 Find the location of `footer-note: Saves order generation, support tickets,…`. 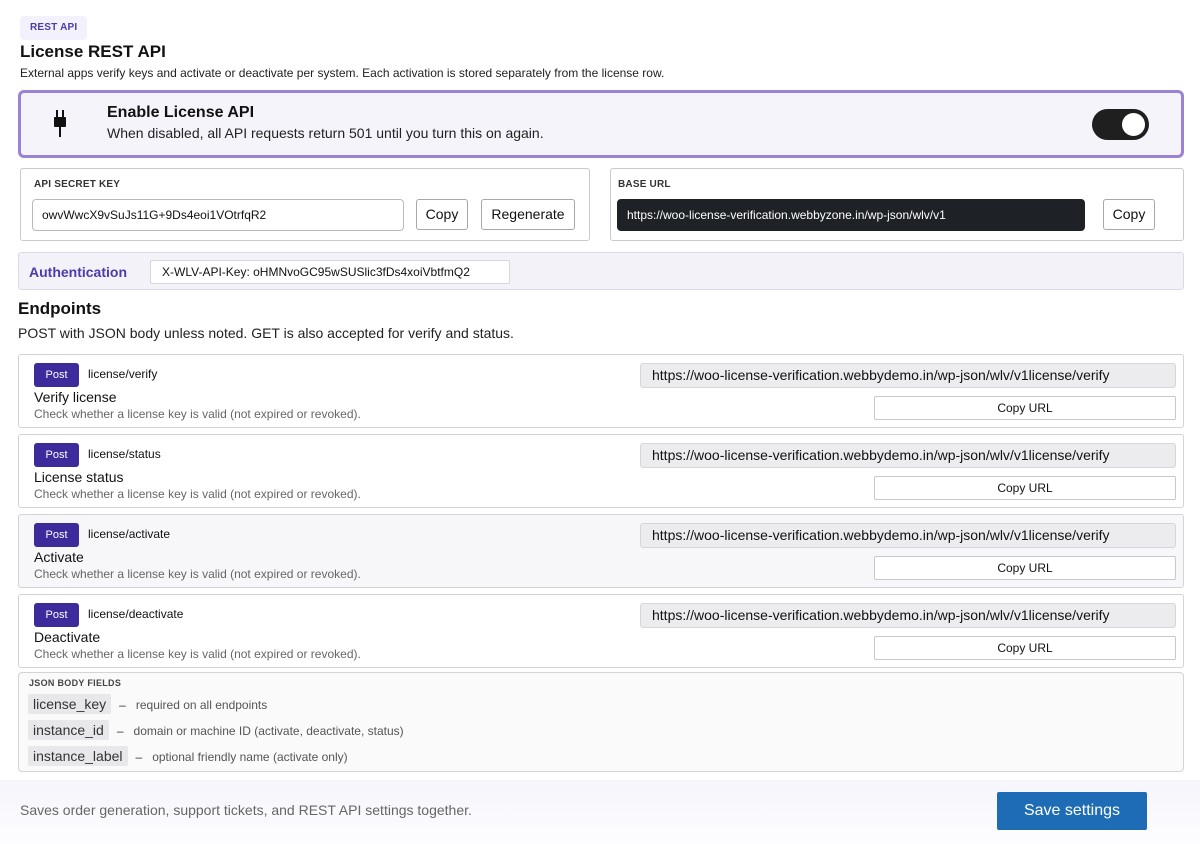

footer-note: Saves order generation, support tickets,… is located at coordinates (246, 810).